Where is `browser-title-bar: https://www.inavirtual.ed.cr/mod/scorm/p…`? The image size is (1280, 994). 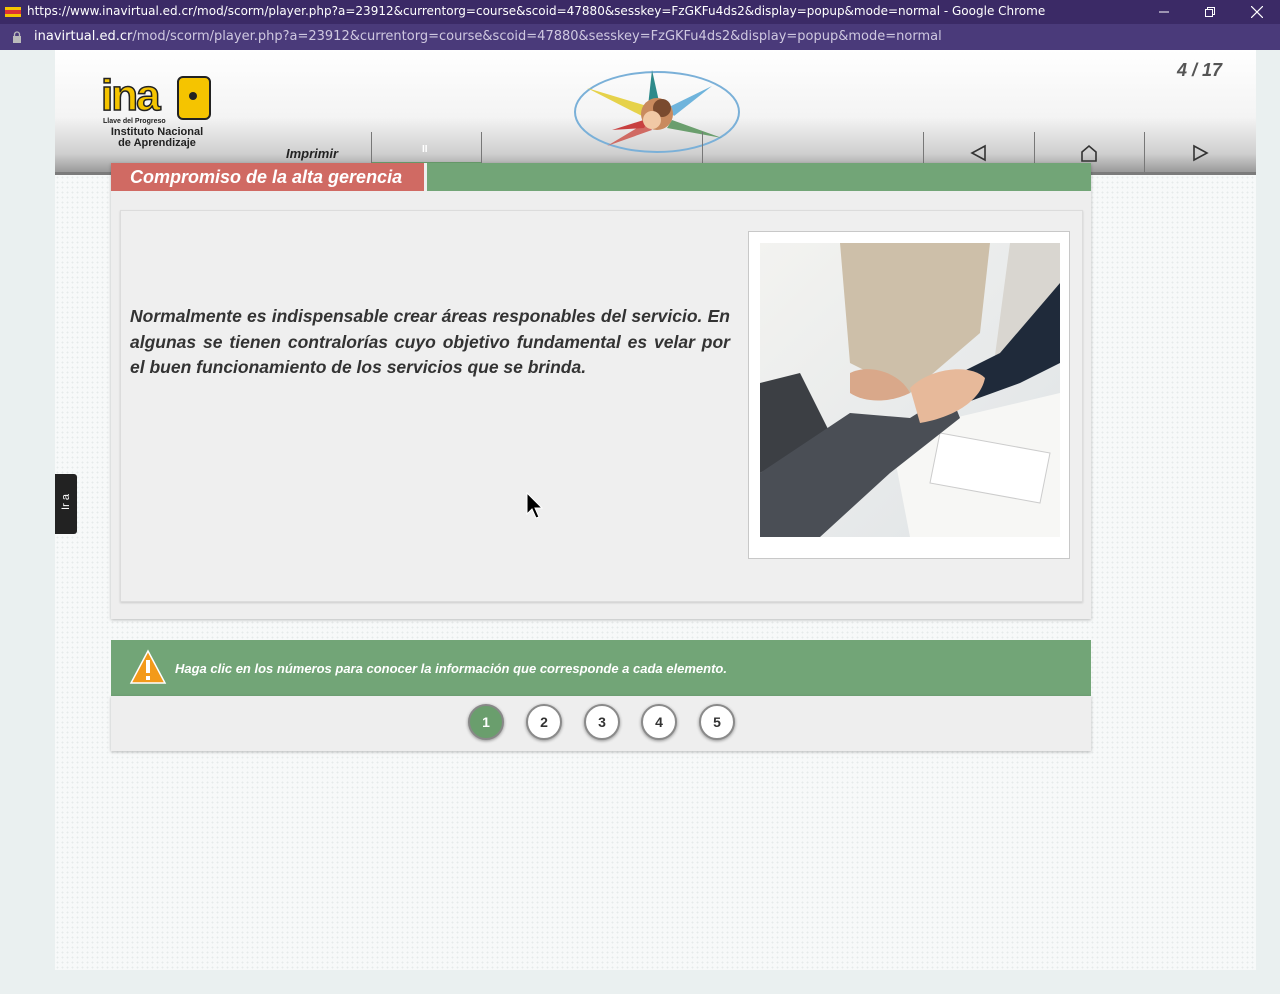 browser-title-bar: https://www.inavirtual.ed.cr/mod/scorm/p… is located at coordinates (640, 12).